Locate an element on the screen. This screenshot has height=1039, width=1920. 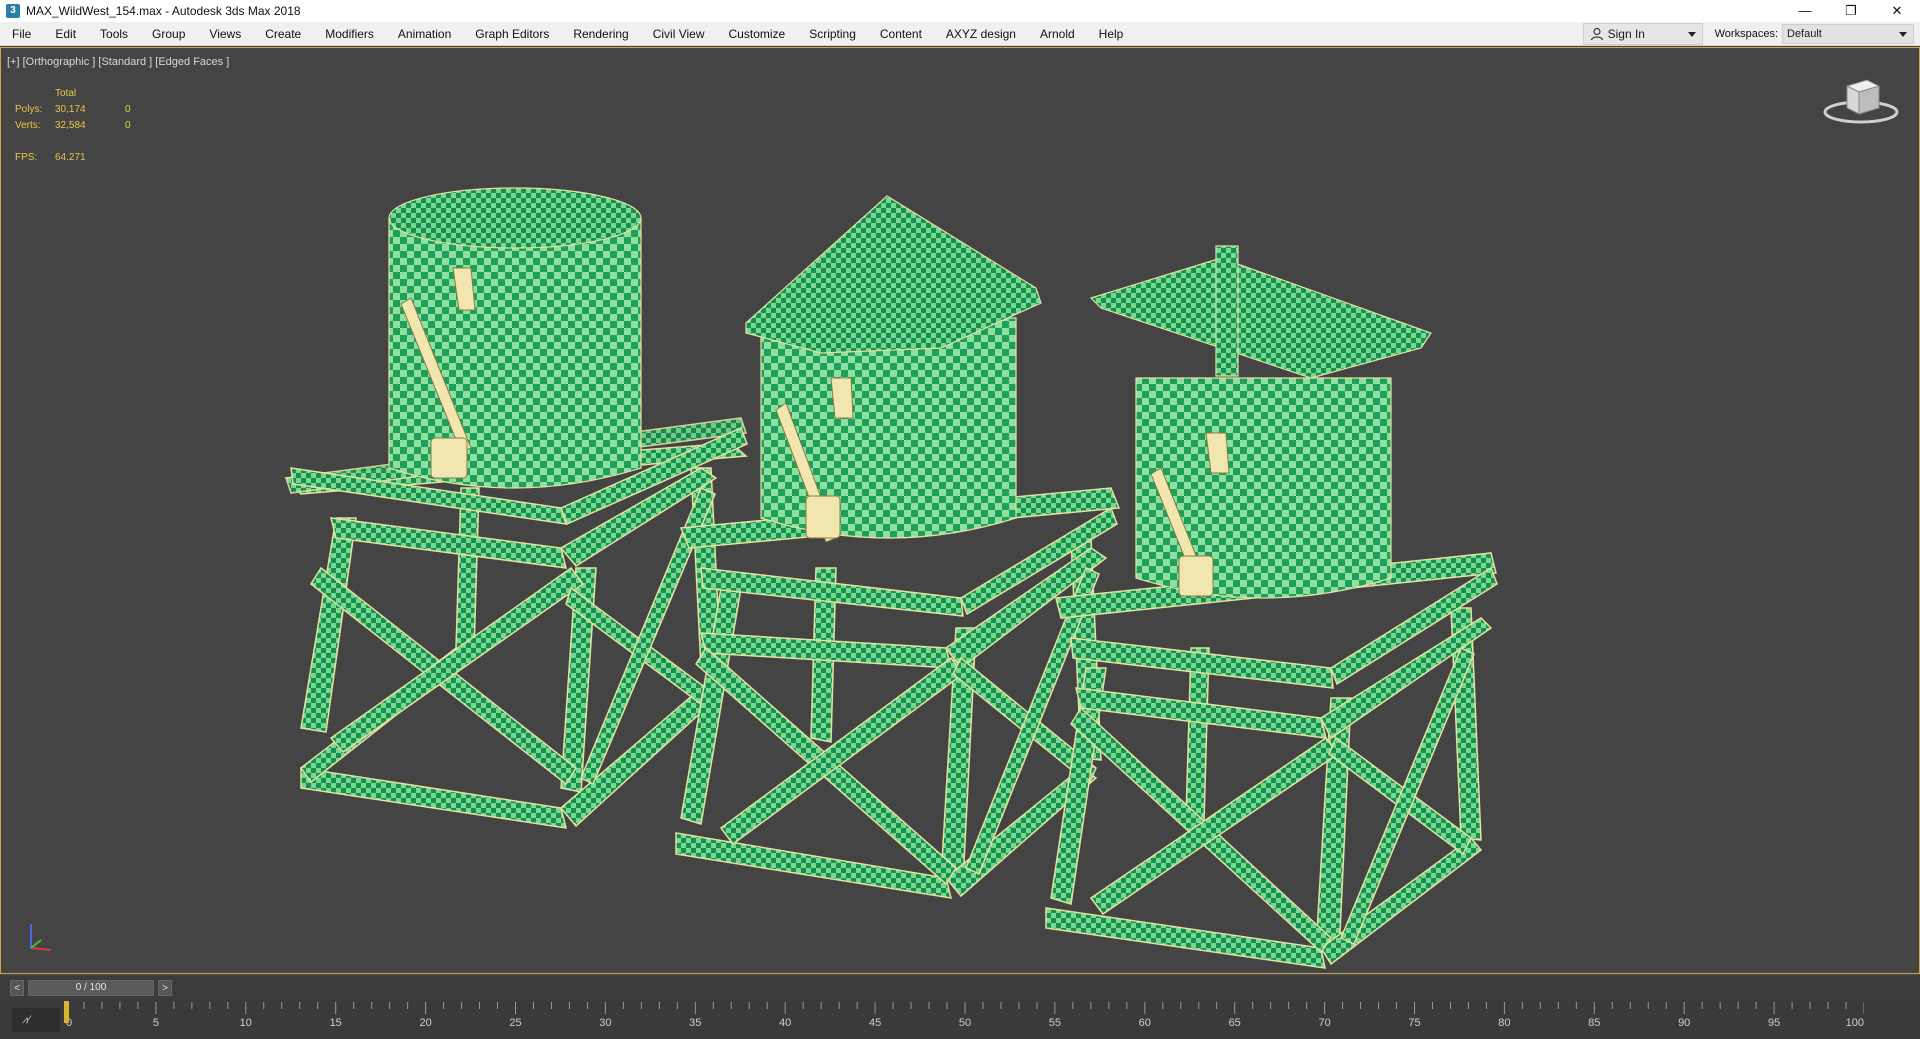
workspaces-label: Workspaces: is located at coordinates (1746, 34).